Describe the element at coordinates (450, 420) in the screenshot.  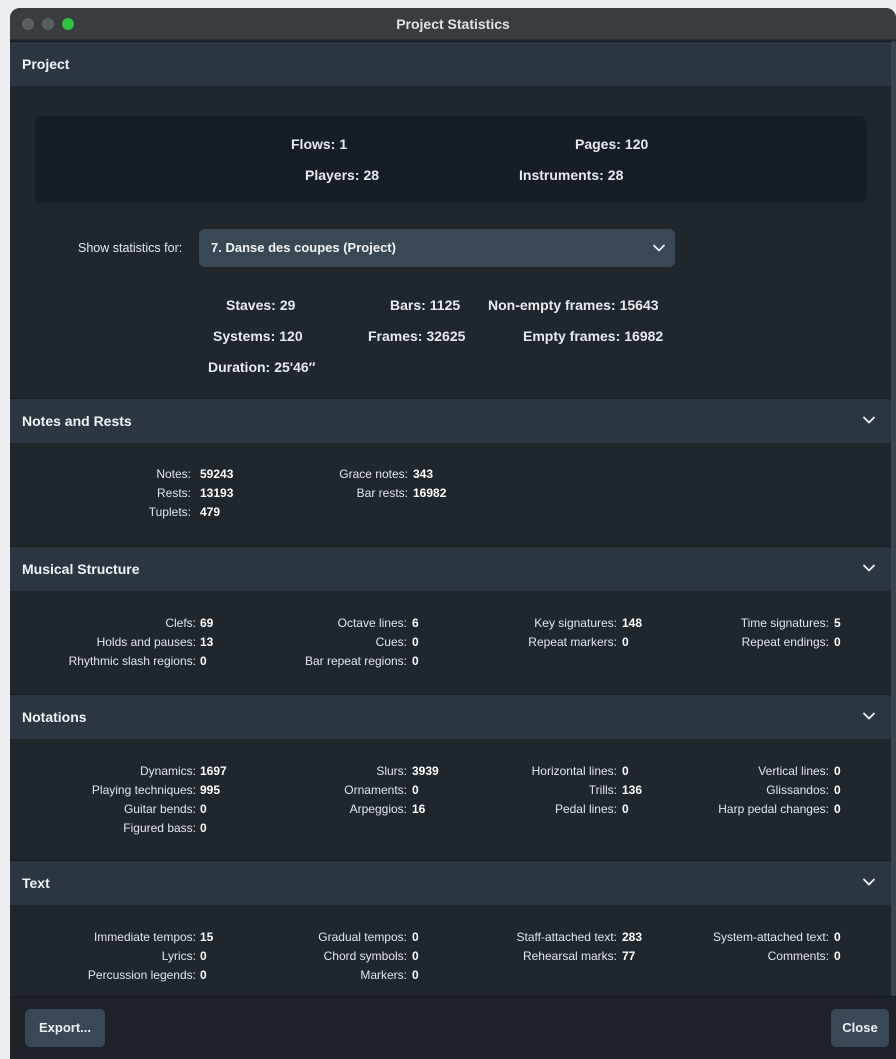
I see `section-header-notes-and-rests: Notes and Rests` at that location.